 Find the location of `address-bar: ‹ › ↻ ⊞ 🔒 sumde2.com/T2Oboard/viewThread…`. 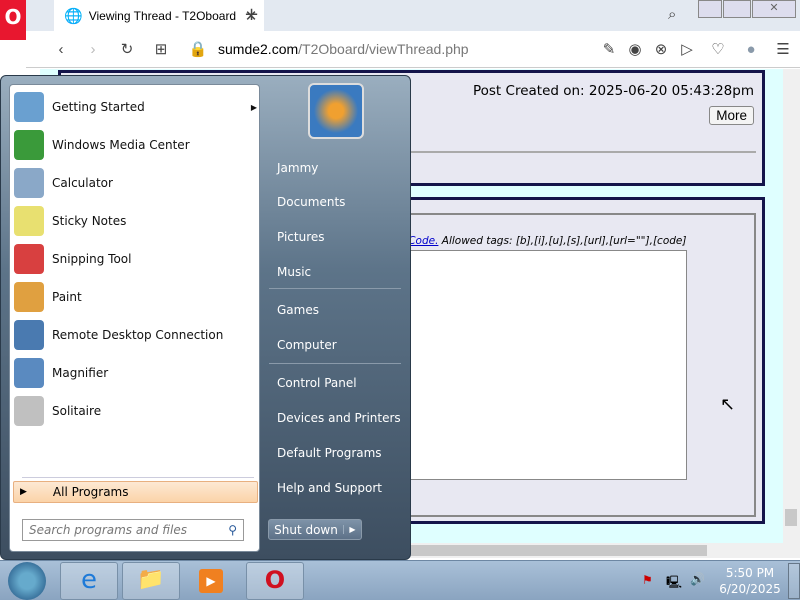

address-bar: ‹ › ↻ ⊞ 🔒 sumde2.com/T2Oboard/viewThread… is located at coordinates (413, 49).